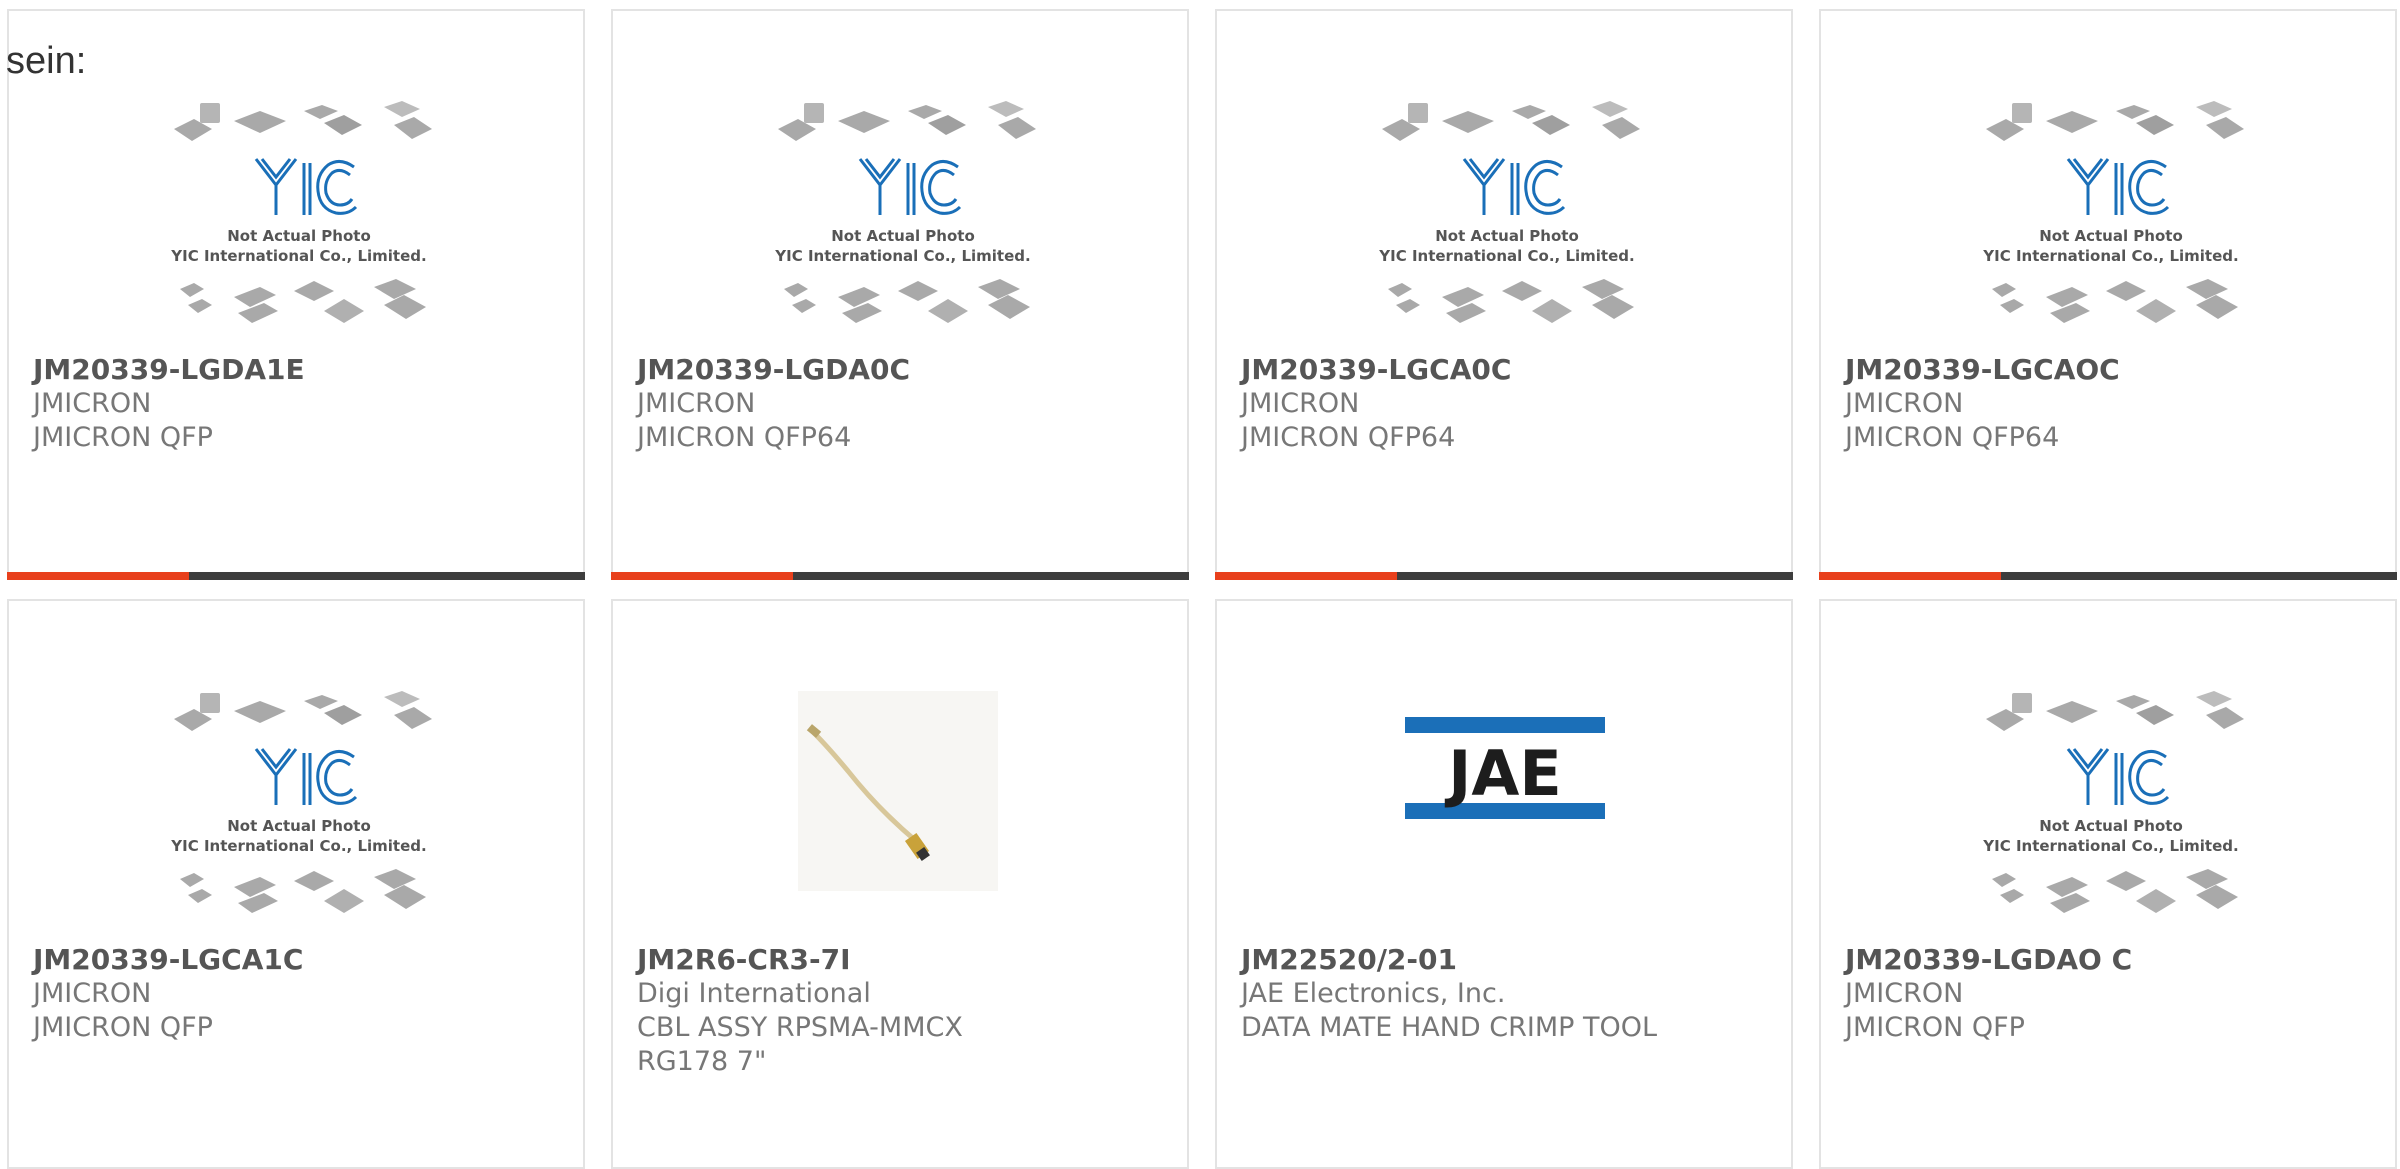 The image size is (2400, 1169). Describe the element at coordinates (1451, 960) in the screenshot. I see `part-number-link: JM22520/2-01` at that location.